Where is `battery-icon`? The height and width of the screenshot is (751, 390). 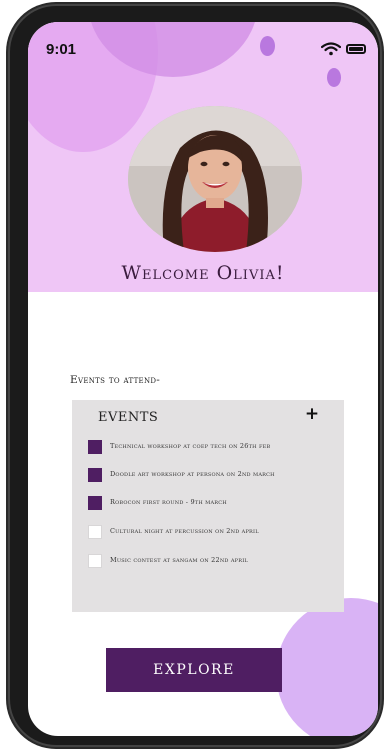 battery-icon is located at coordinates (356, 49).